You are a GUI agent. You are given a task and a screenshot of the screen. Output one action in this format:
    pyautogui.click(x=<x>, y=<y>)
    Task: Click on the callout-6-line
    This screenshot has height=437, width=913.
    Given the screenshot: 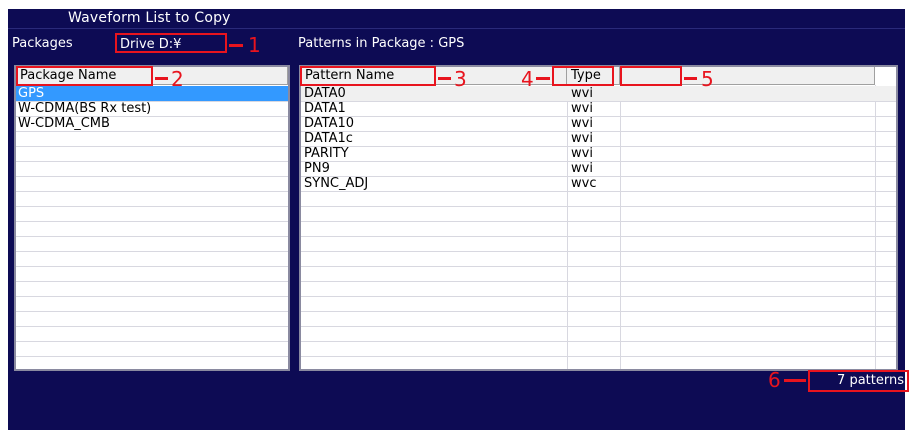 What is the action you would take?
    pyautogui.click(x=795, y=380)
    